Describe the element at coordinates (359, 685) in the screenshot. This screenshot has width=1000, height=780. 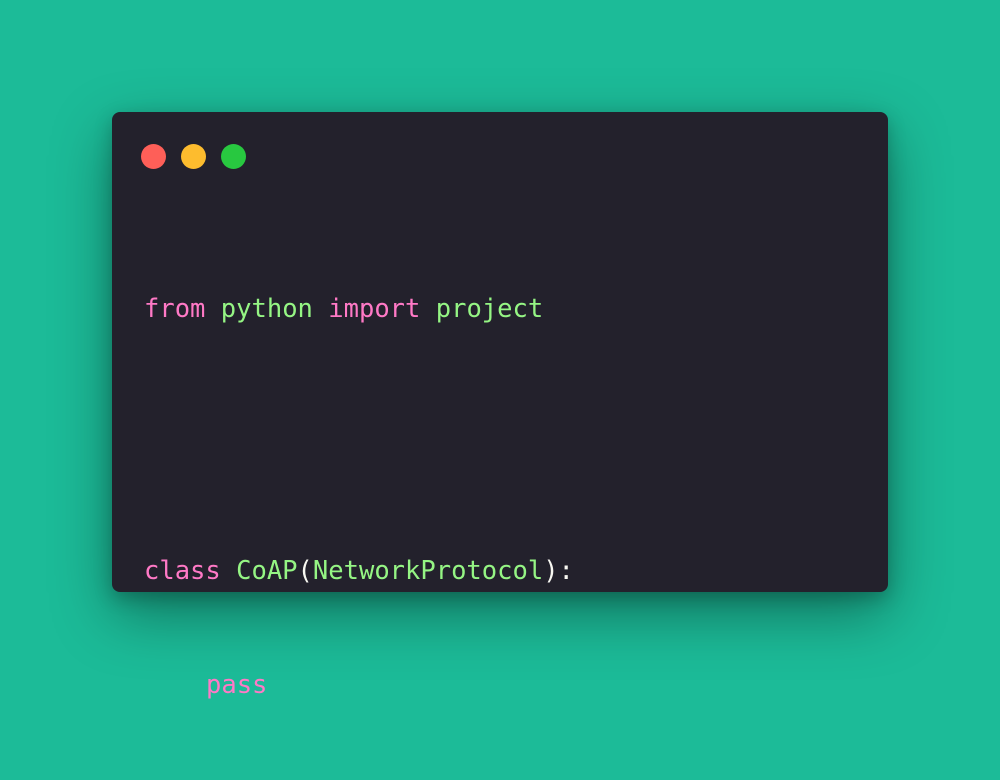
I see `code-line-pass: pass` at that location.